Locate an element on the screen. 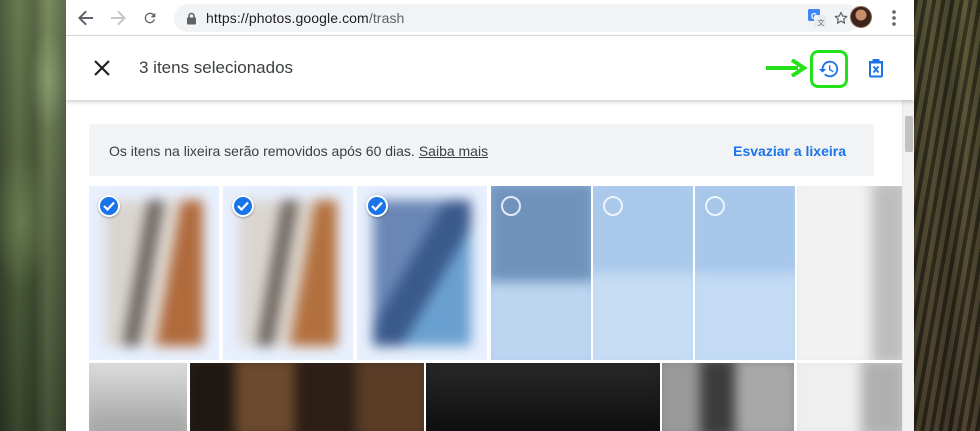  lock-icon is located at coordinates (191, 18).